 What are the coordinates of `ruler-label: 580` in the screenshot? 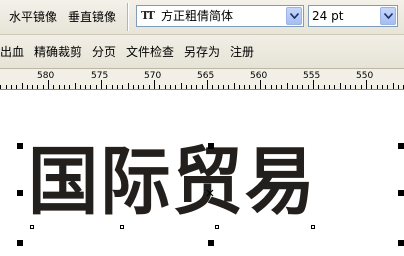 It's located at (46, 76).